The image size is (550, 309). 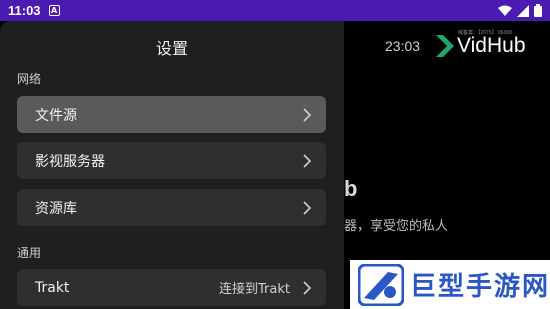 What do you see at coordinates (171, 48) in the screenshot?
I see `settings-title: 设置` at bounding box center [171, 48].